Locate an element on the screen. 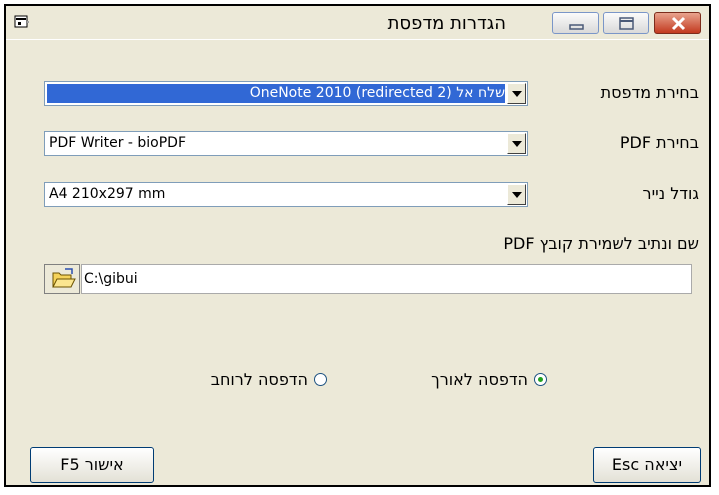 This screenshot has height=495, width=719. pdf-select-value: PDF Writer - bioPDF is located at coordinates (118, 143).